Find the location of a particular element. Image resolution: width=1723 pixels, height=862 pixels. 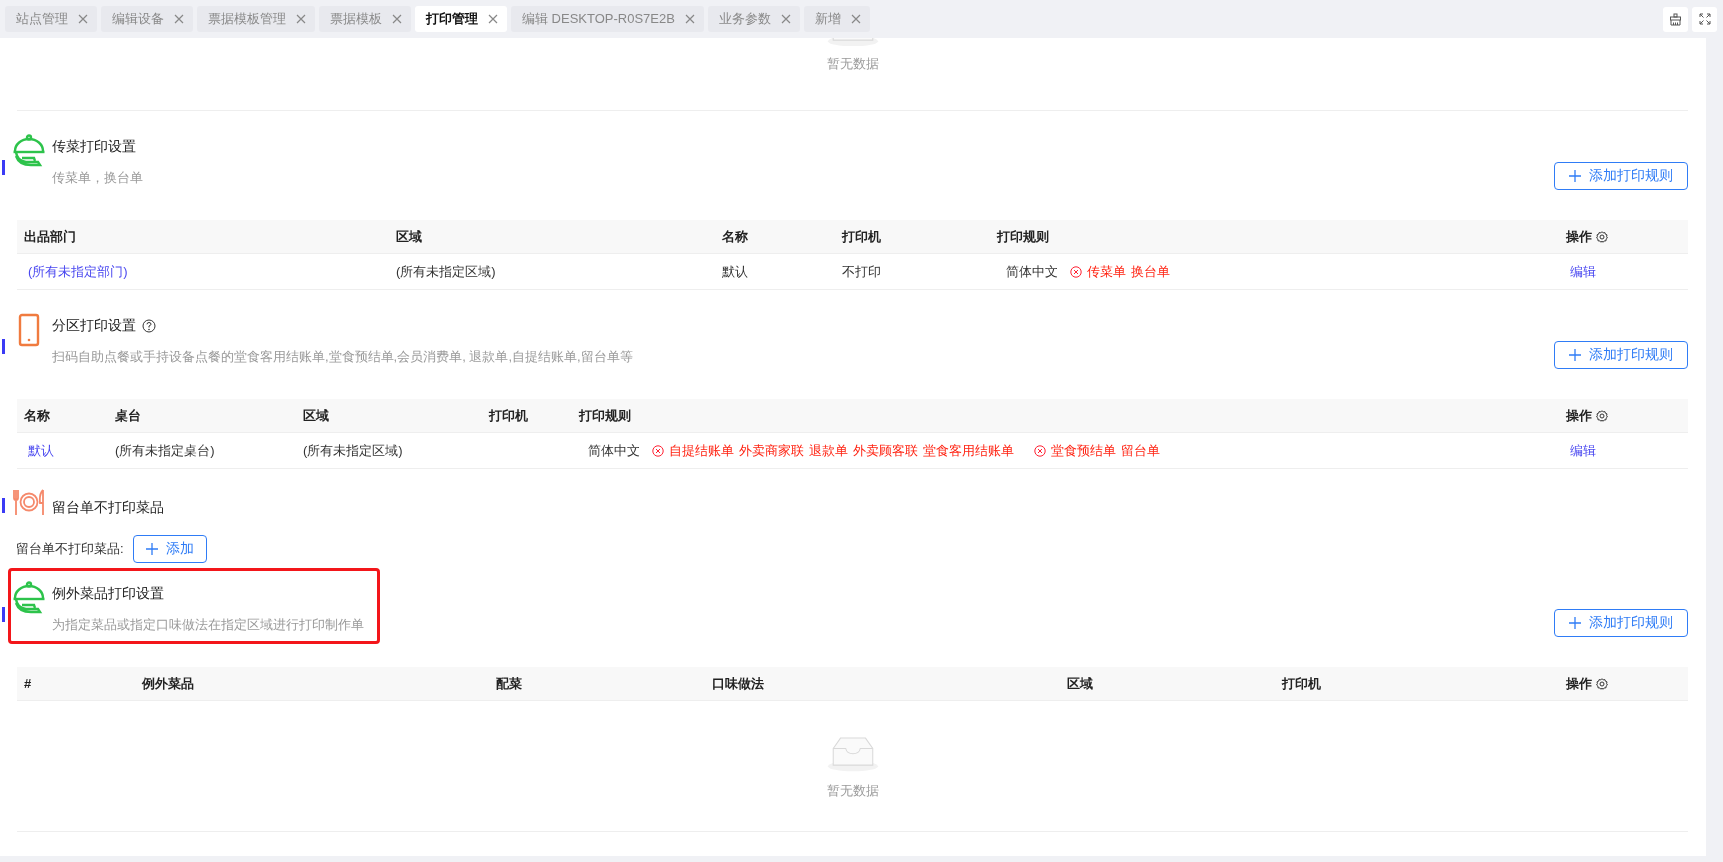

tab: 新增 is located at coordinates (836, 19).